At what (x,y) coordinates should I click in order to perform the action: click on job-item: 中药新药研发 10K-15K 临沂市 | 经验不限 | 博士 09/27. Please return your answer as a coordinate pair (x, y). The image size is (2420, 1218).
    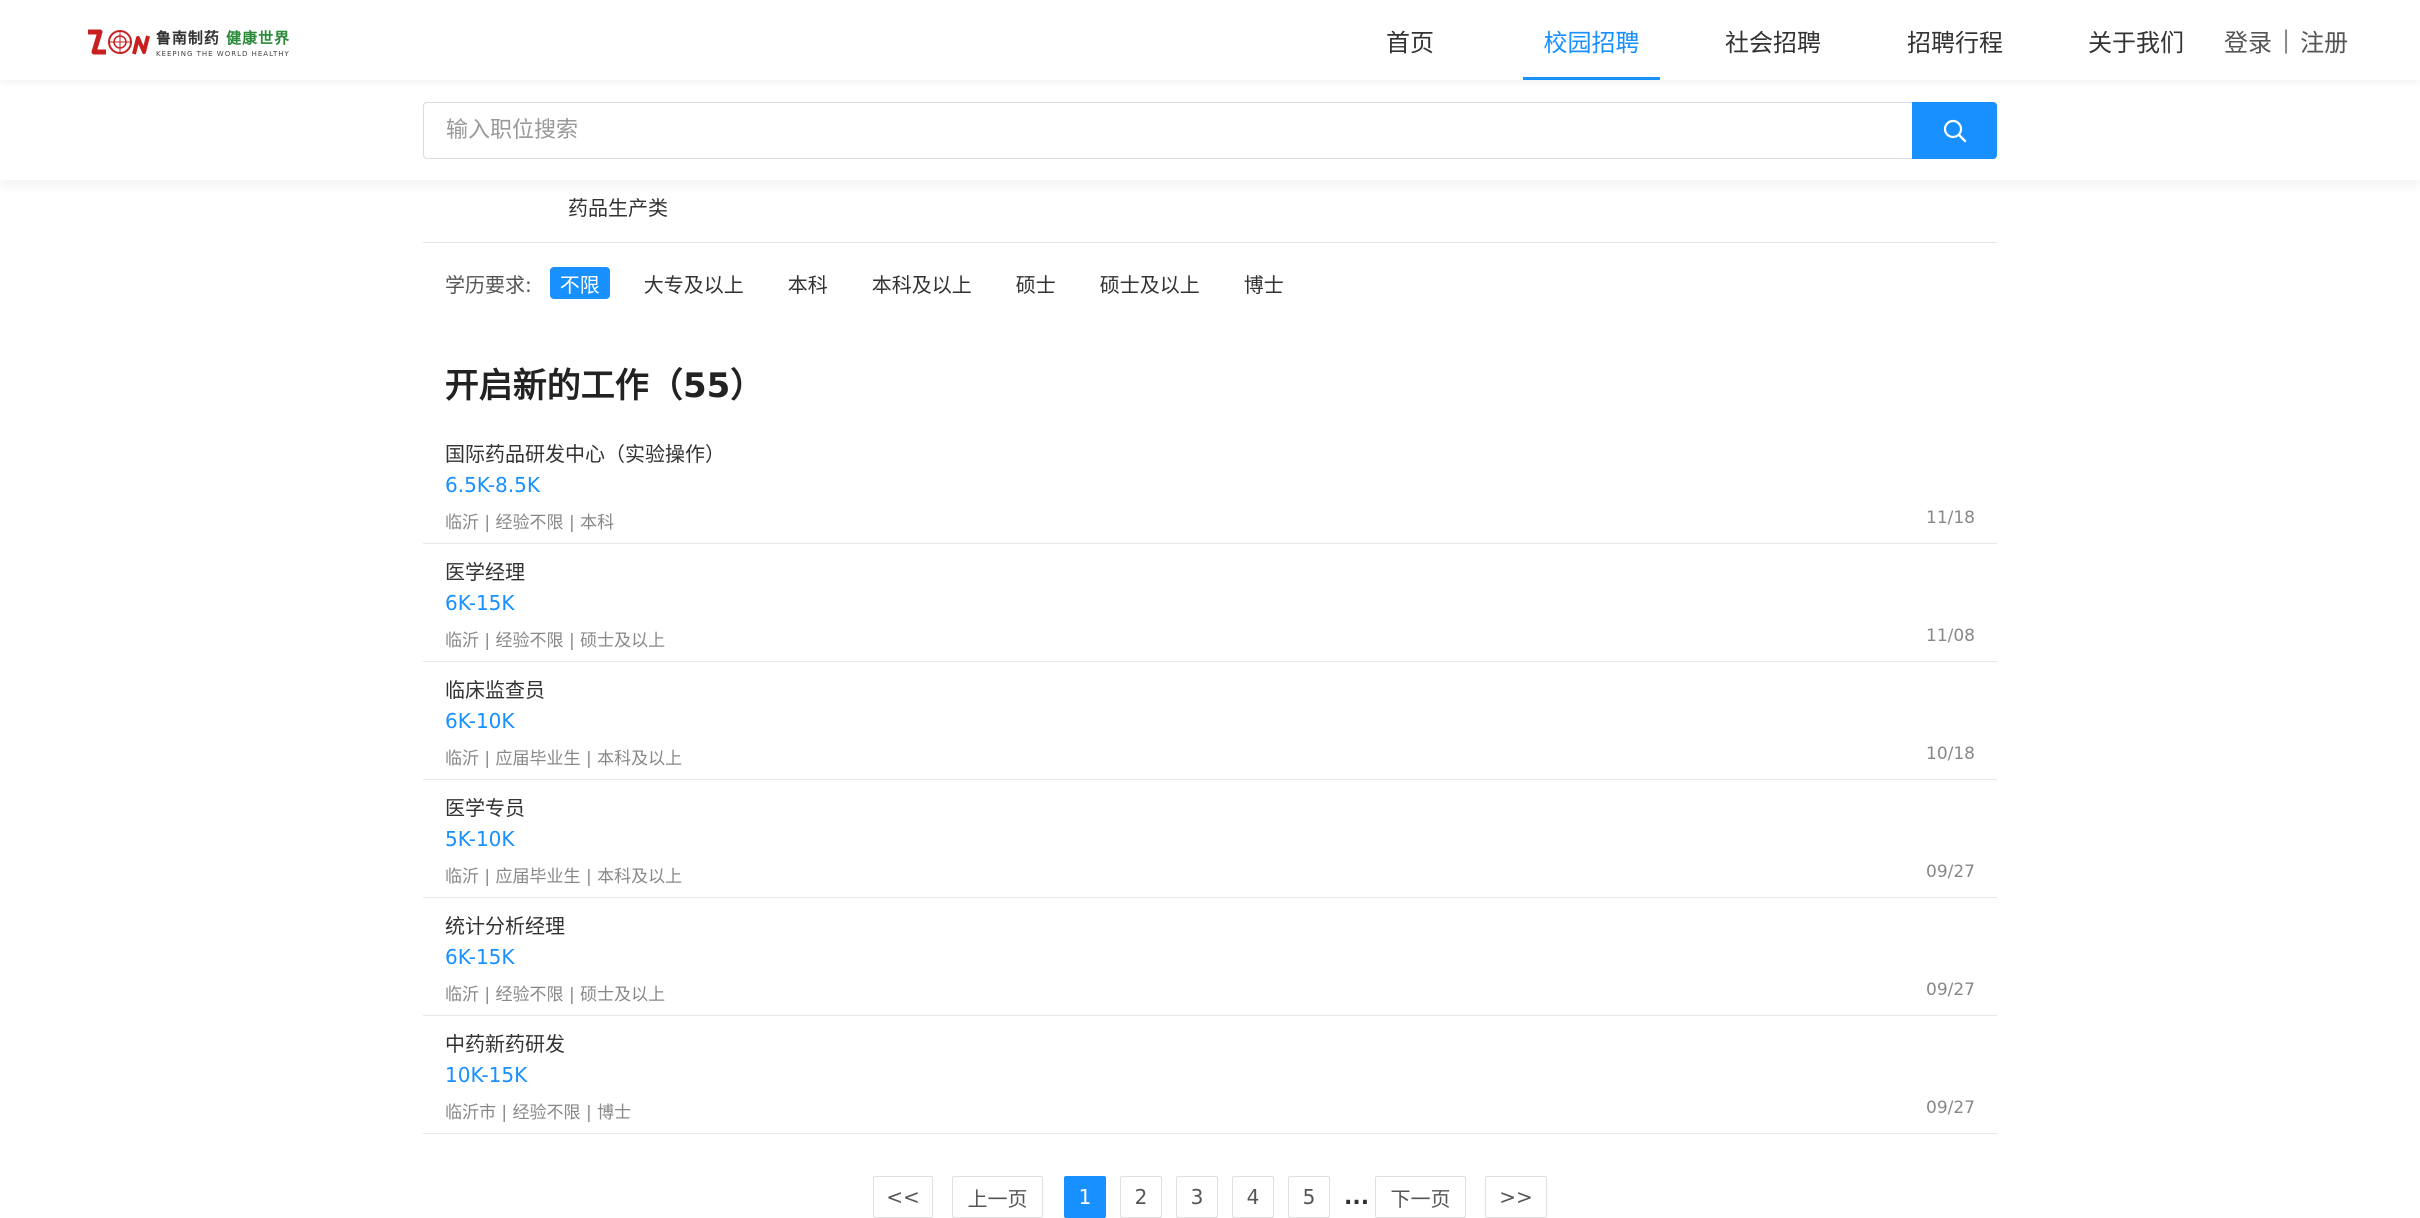
    Looking at the image, I should click on (1210, 1075).